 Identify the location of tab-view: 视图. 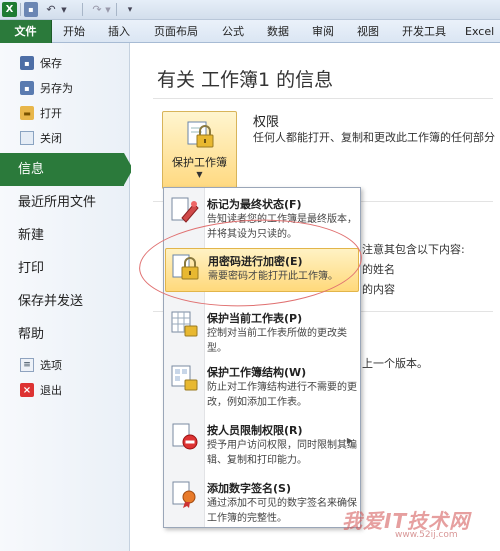
(368, 31).